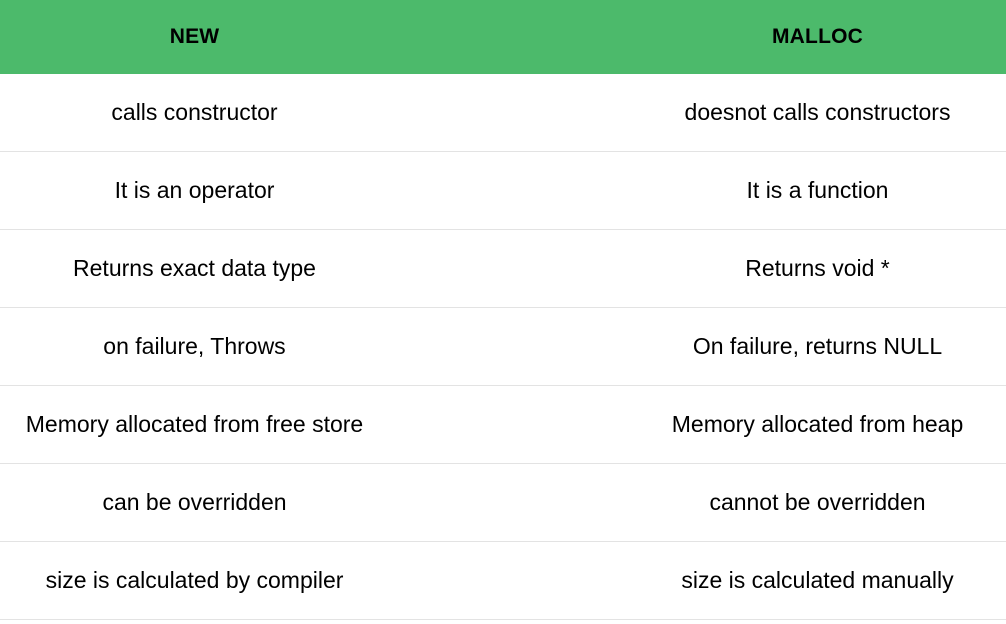 Image resolution: width=1006 pixels, height=624 pixels. I want to click on cell-malloc: It is a function, so click(817, 190).